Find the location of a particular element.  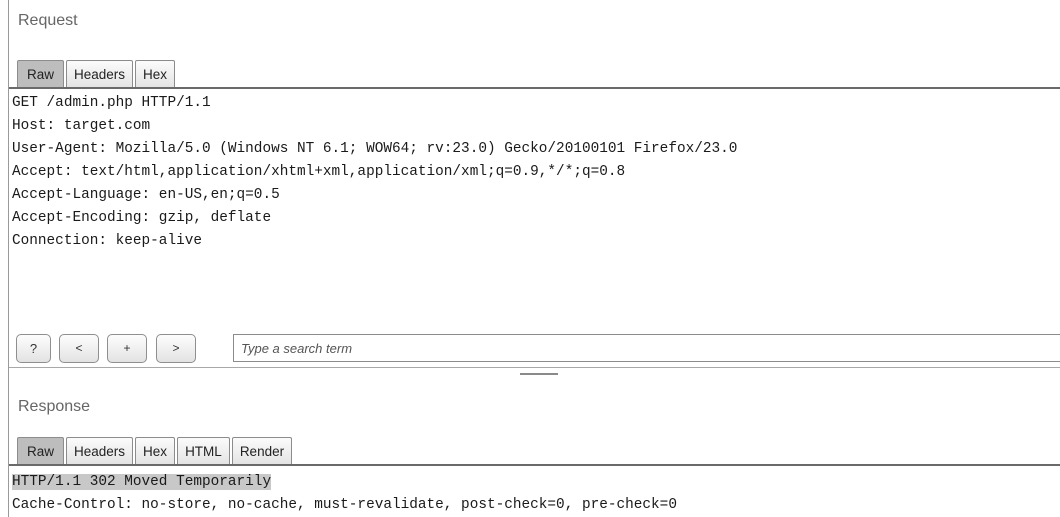

response-tab-hex: Hex is located at coordinates (155, 450).